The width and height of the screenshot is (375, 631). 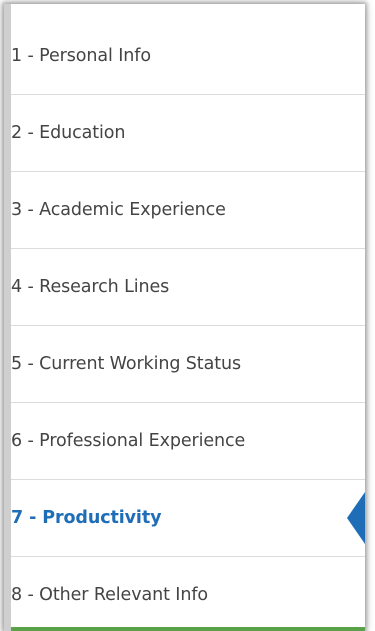 I want to click on nav-item-label: 5 - Current Working Status, so click(x=126, y=364).